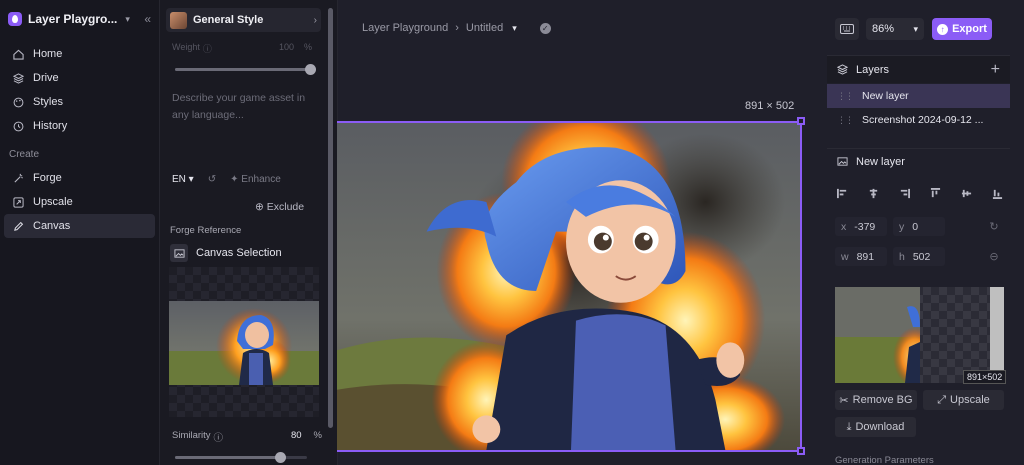  I want to click on reference-image, so click(244, 343).